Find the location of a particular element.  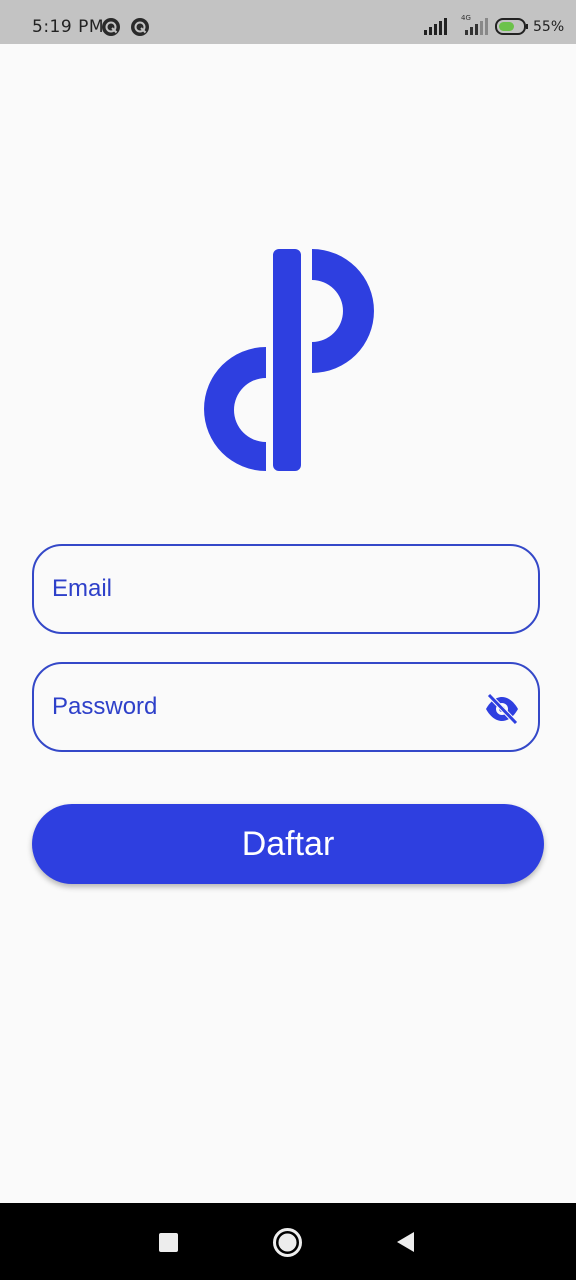

home-icon is located at coordinates (287, 1242).